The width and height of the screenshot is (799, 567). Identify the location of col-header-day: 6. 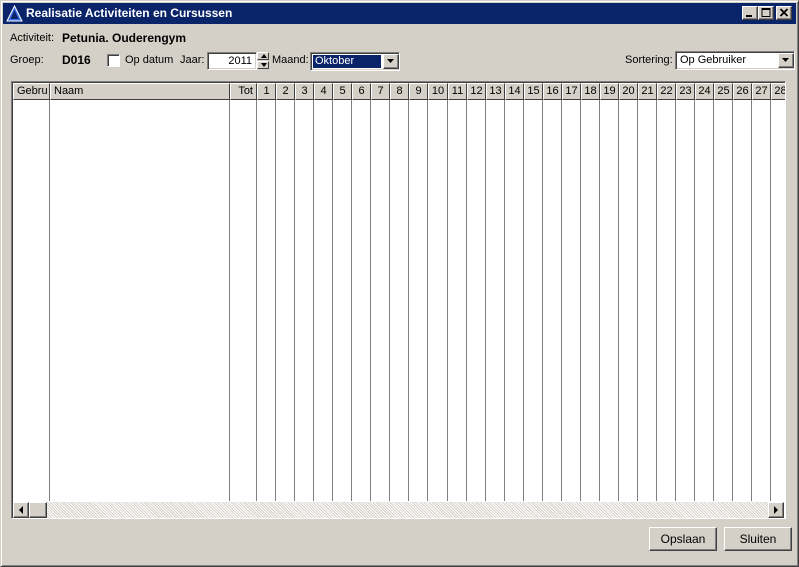
(361, 91).